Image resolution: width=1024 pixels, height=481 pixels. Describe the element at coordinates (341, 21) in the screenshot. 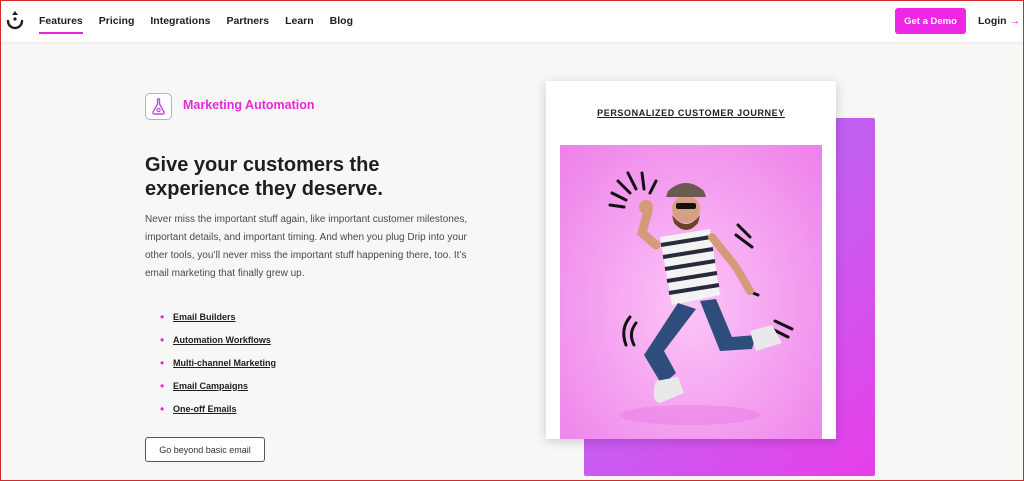

I see `nav-blog: Blog` at that location.